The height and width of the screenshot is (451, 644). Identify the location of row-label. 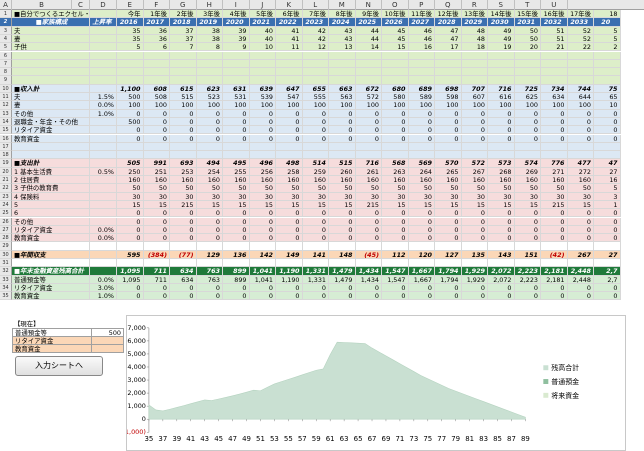
(51, 72).